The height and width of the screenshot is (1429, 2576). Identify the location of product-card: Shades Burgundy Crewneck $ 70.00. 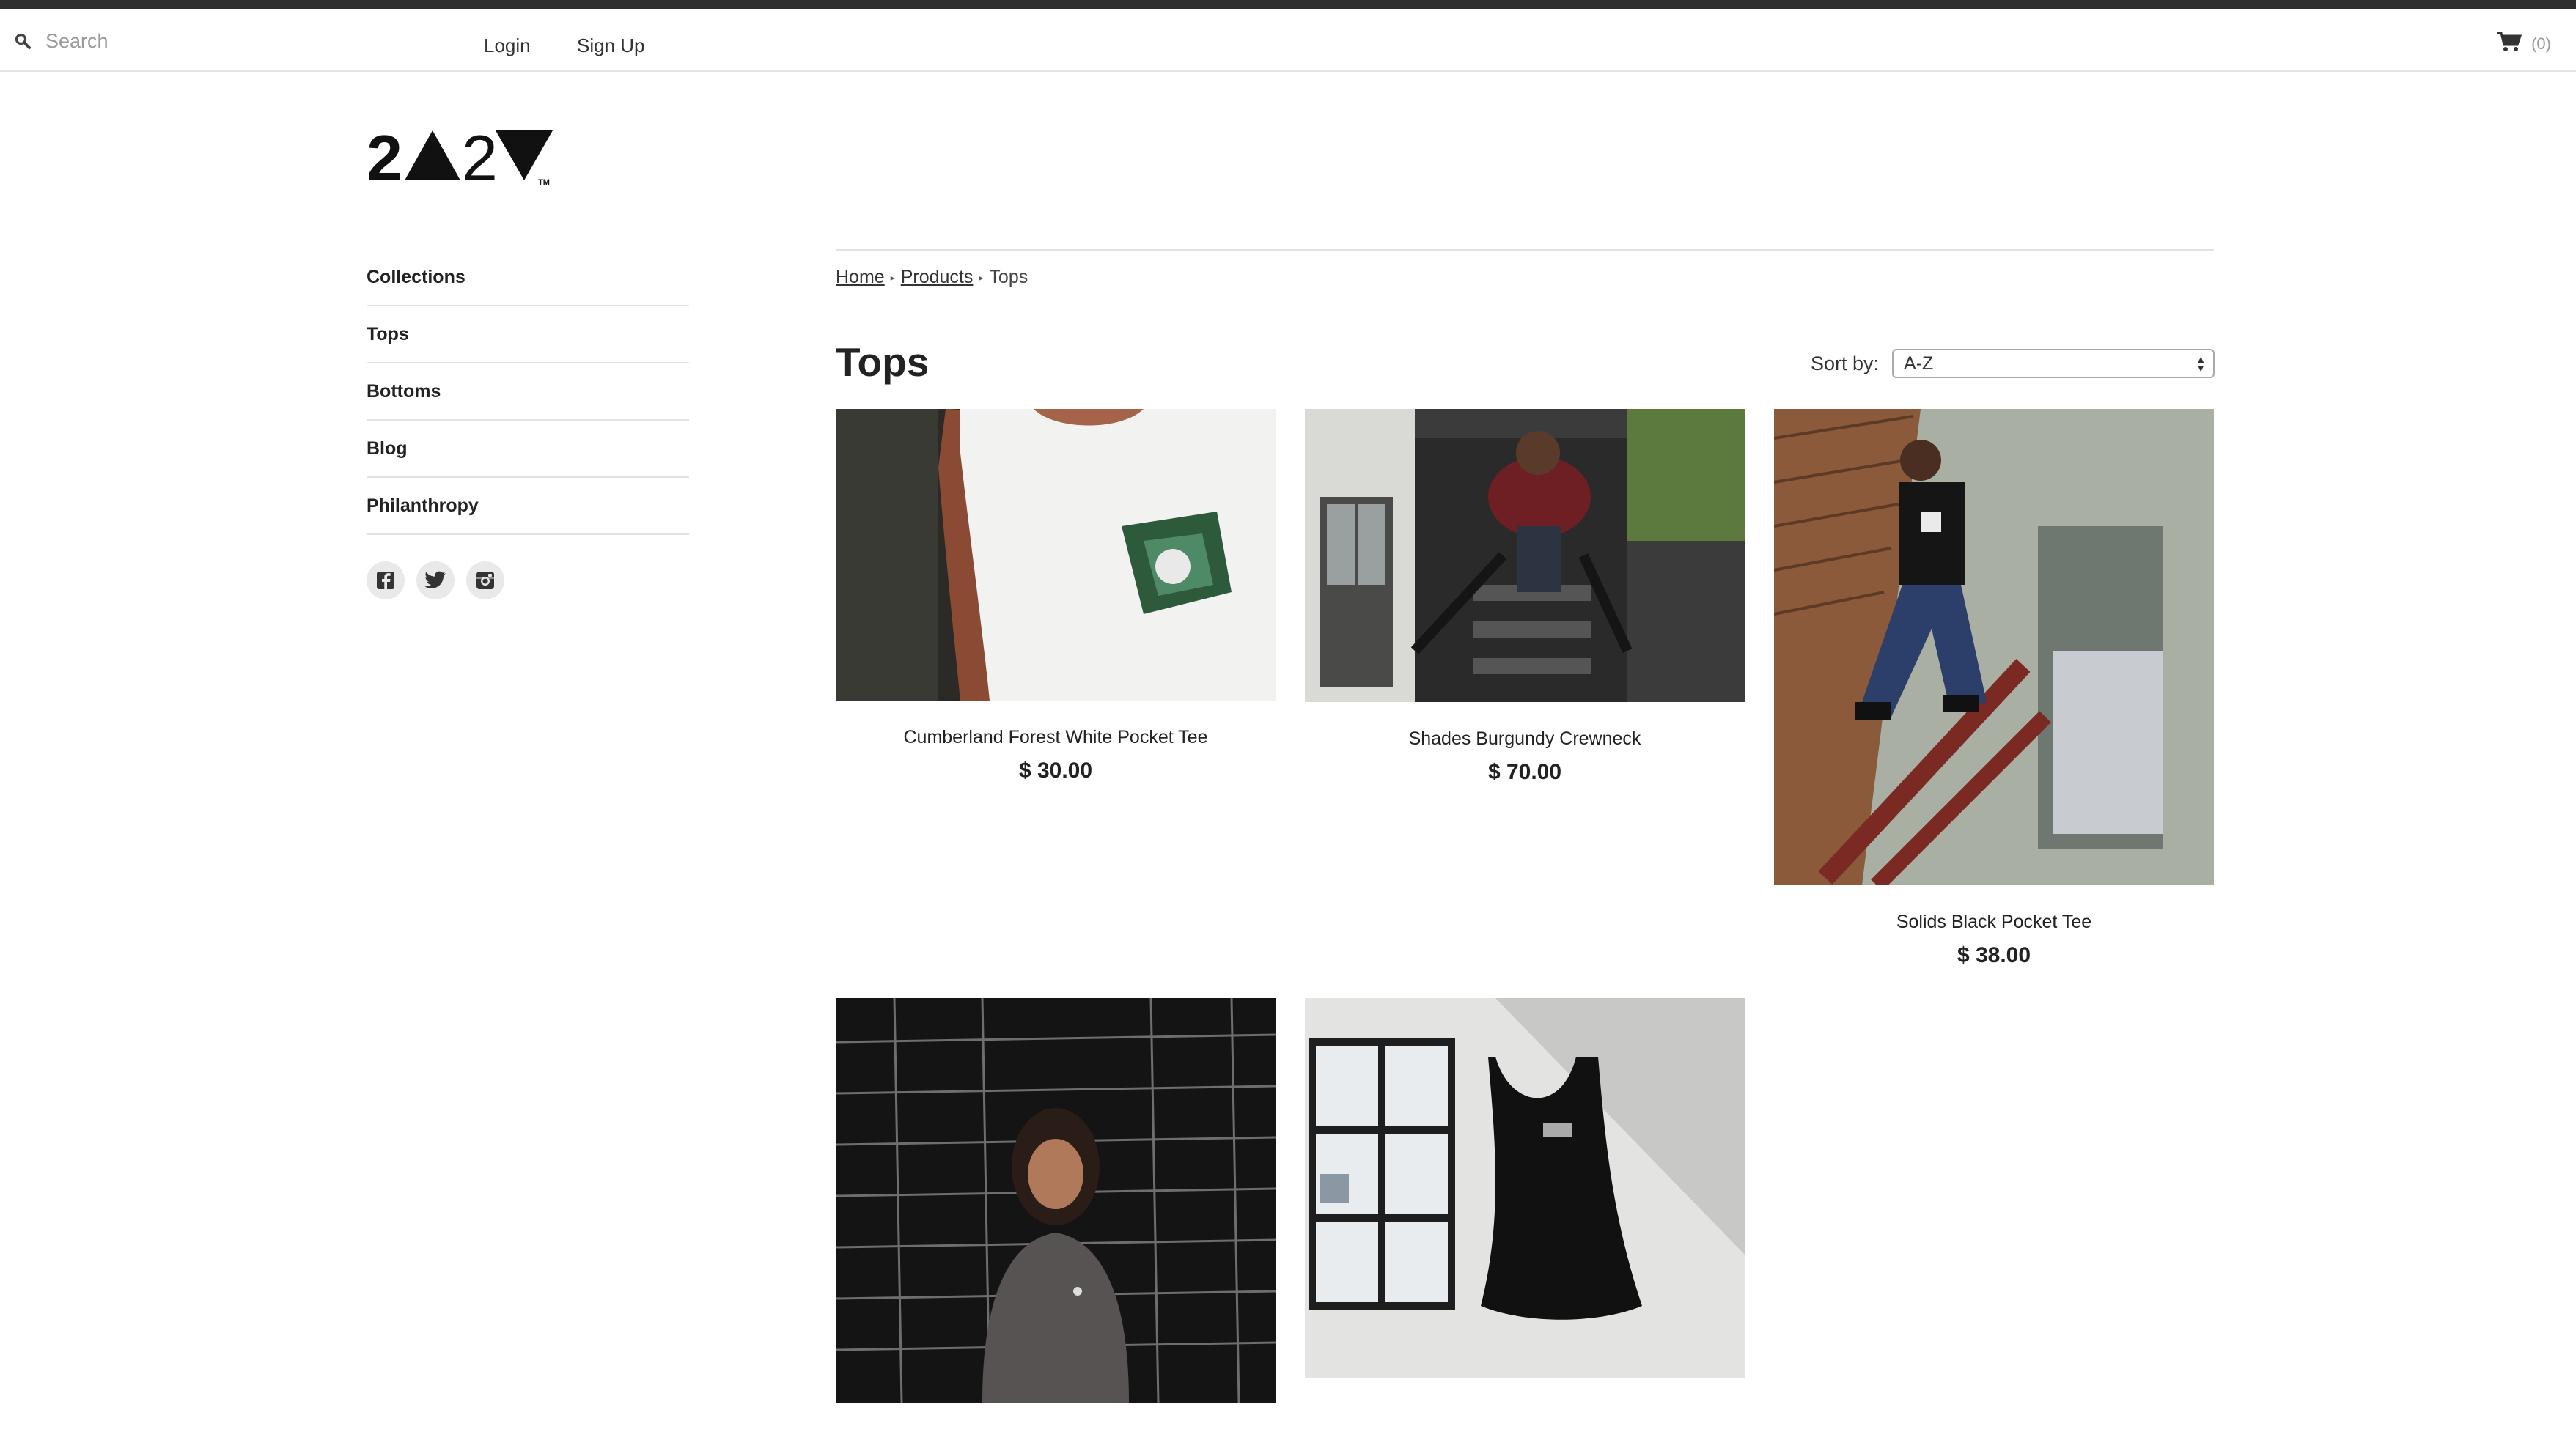
(1525, 597).